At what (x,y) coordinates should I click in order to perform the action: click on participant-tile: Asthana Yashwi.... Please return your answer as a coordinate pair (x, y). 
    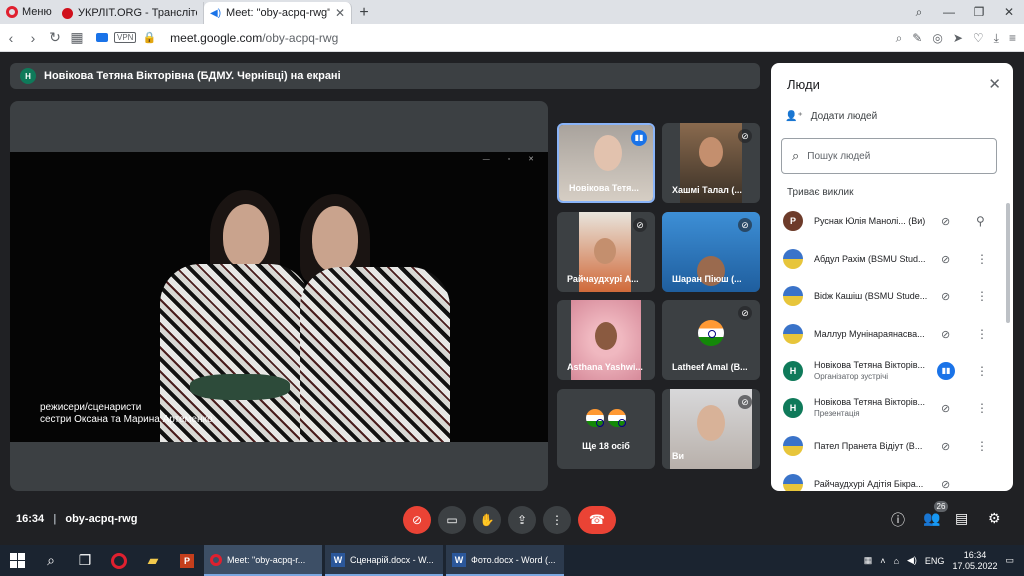
    Looking at the image, I should click on (606, 340).